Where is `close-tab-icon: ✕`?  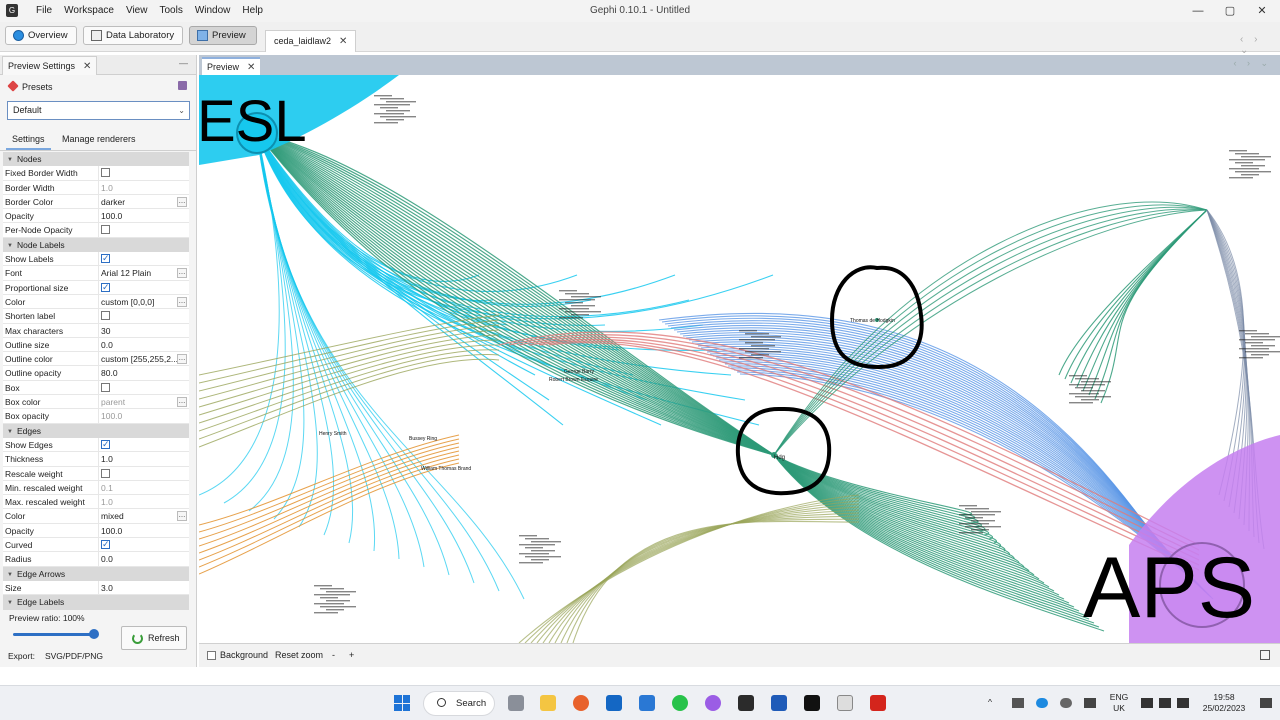 close-tab-icon: ✕ is located at coordinates (343, 41).